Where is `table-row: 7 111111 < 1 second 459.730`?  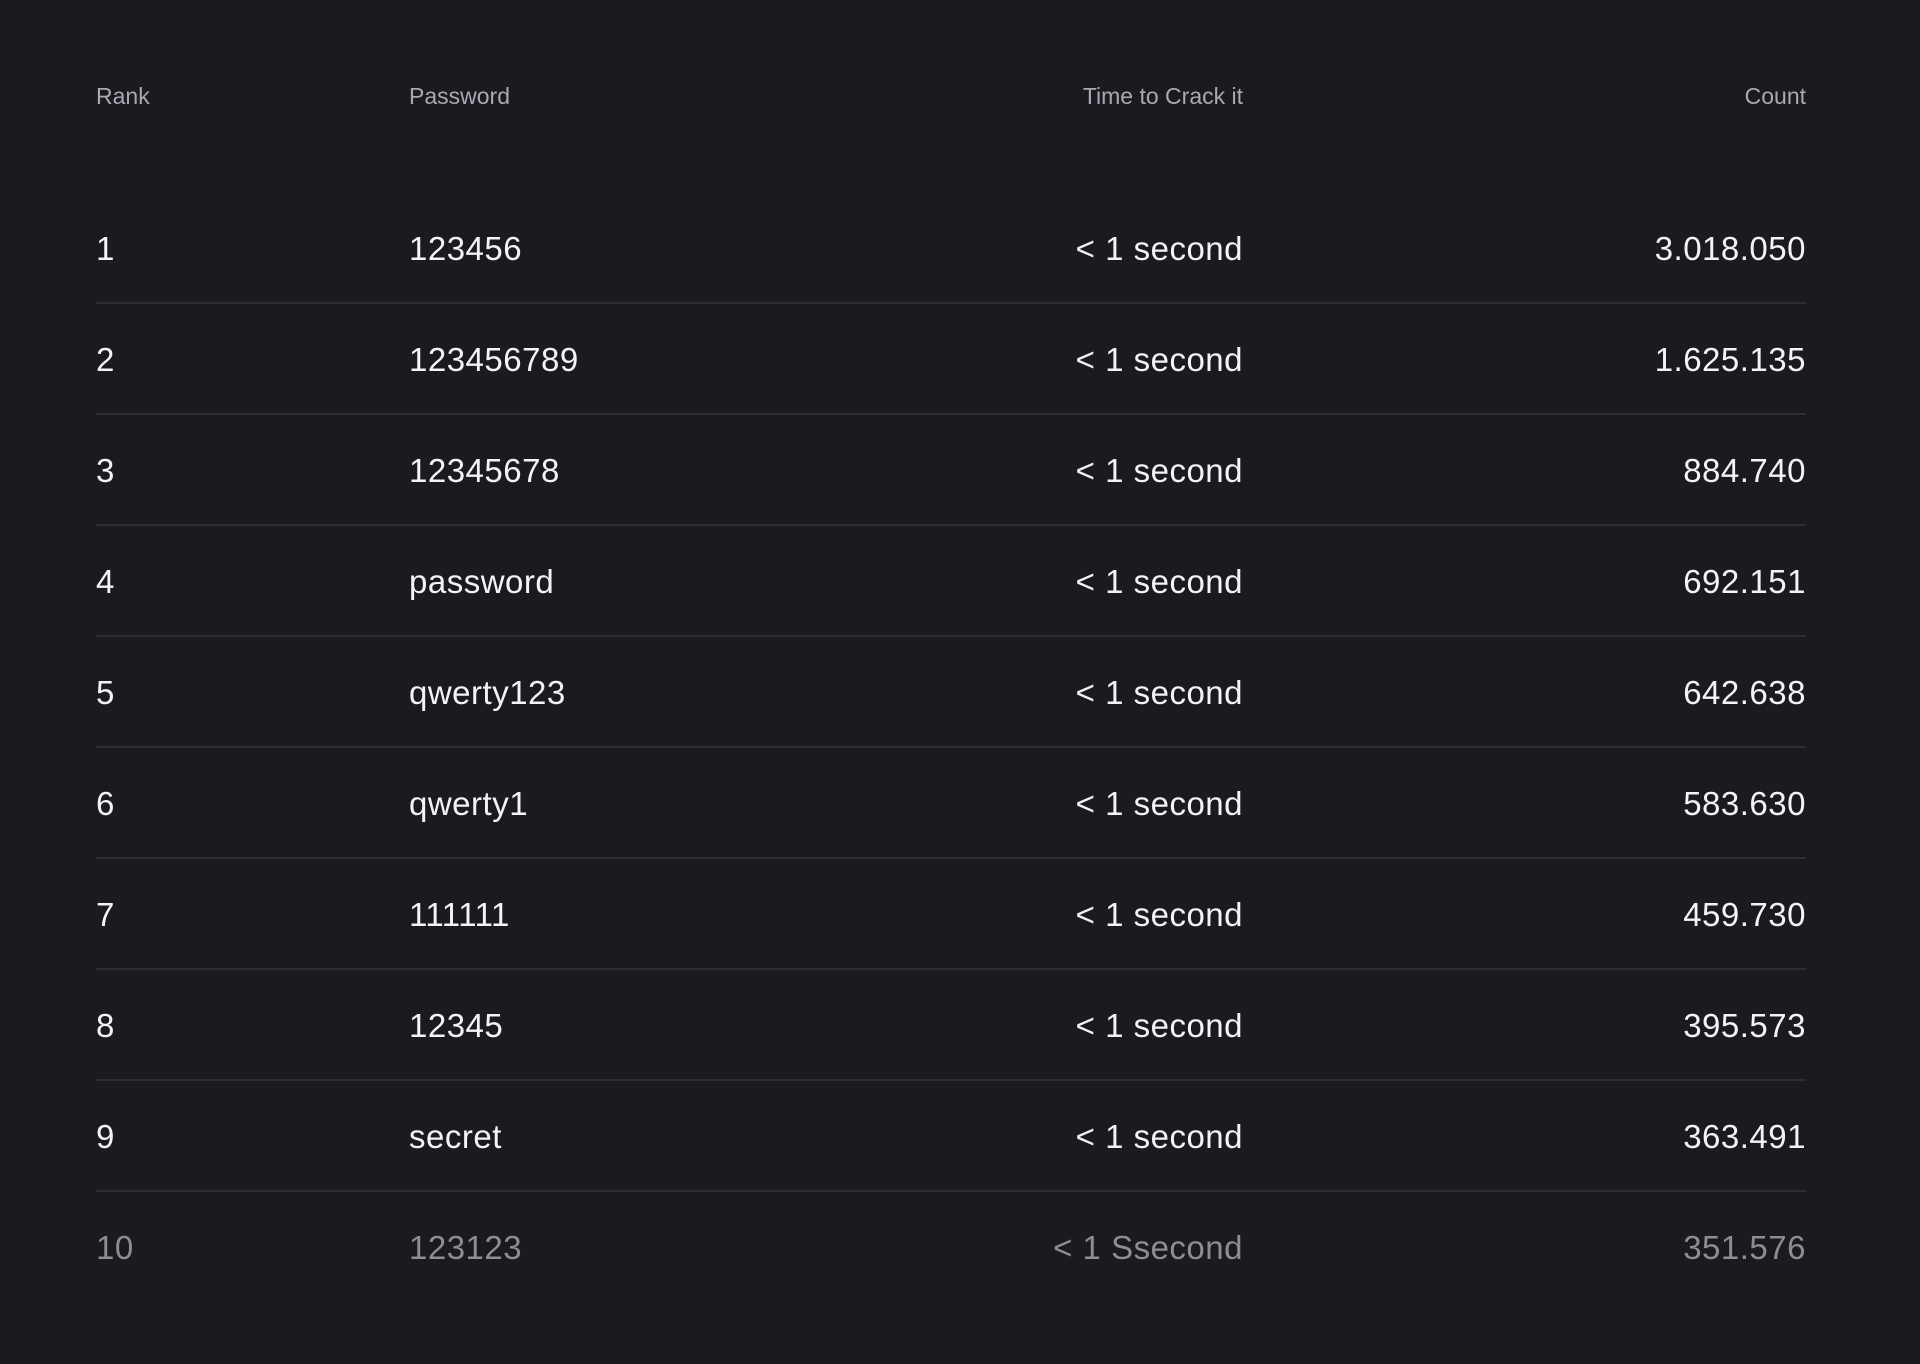 table-row: 7 111111 < 1 second 459.730 is located at coordinates (951, 914).